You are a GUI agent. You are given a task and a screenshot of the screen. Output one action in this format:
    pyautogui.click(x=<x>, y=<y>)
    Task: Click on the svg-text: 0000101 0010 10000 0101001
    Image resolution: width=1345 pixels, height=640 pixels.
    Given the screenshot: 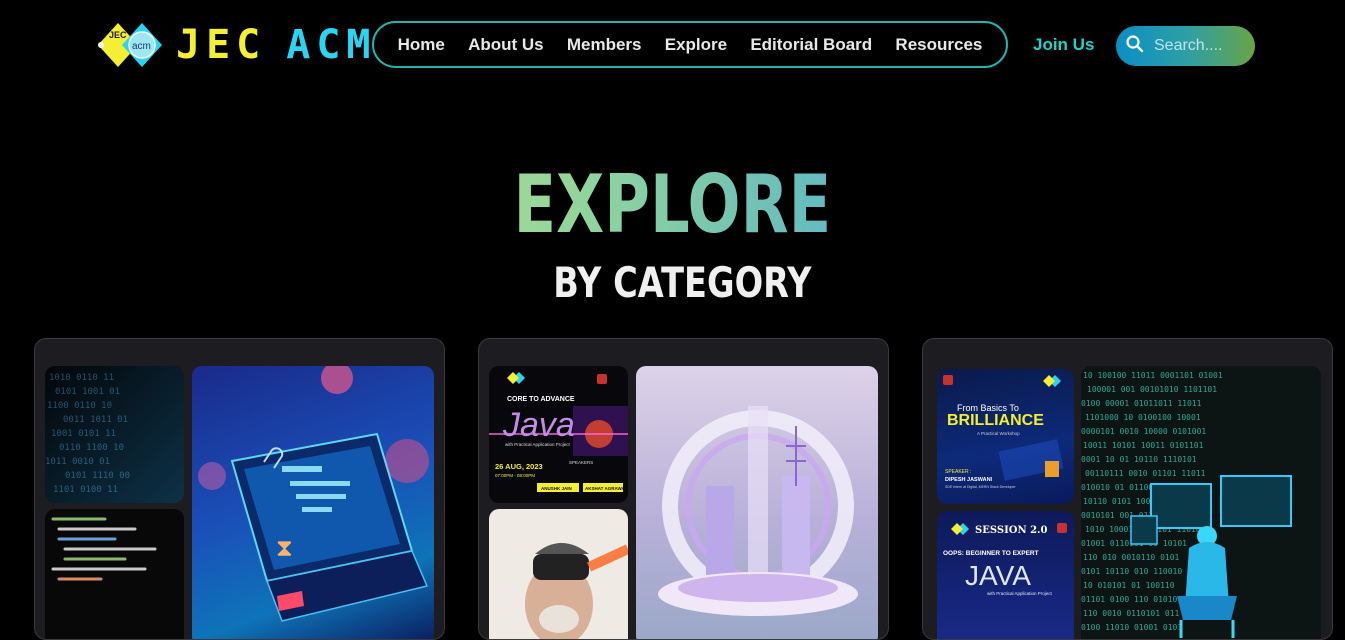 What is the action you would take?
    pyautogui.click(x=1143, y=431)
    